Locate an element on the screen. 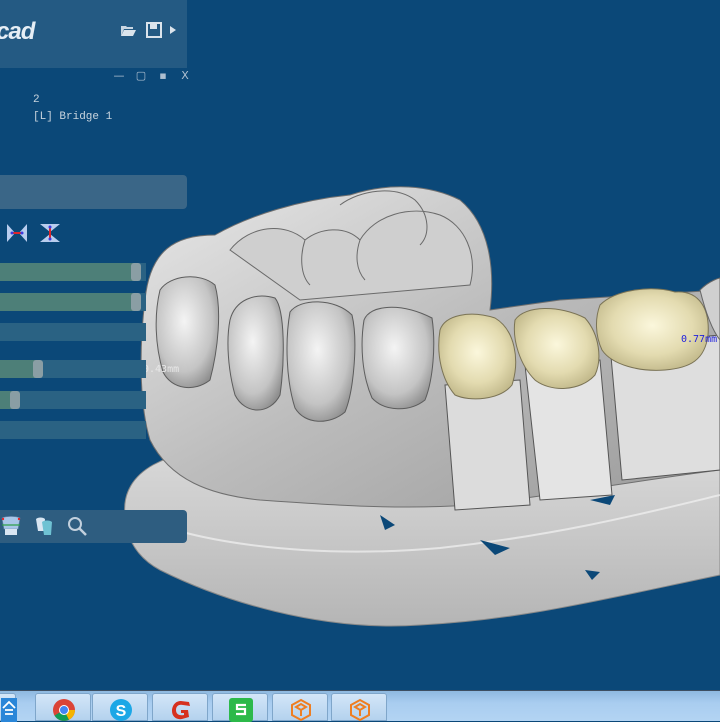 The image size is (720, 722). red-g-icon is located at coordinates (181, 710).